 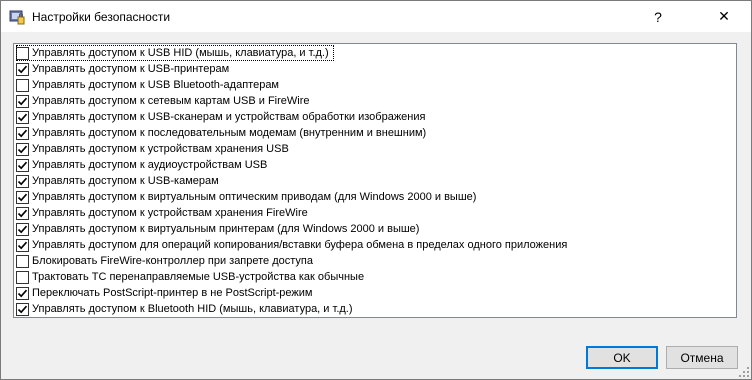 I want to click on option-label: Управлять доступом к USB-камерам, so click(x=125, y=181).